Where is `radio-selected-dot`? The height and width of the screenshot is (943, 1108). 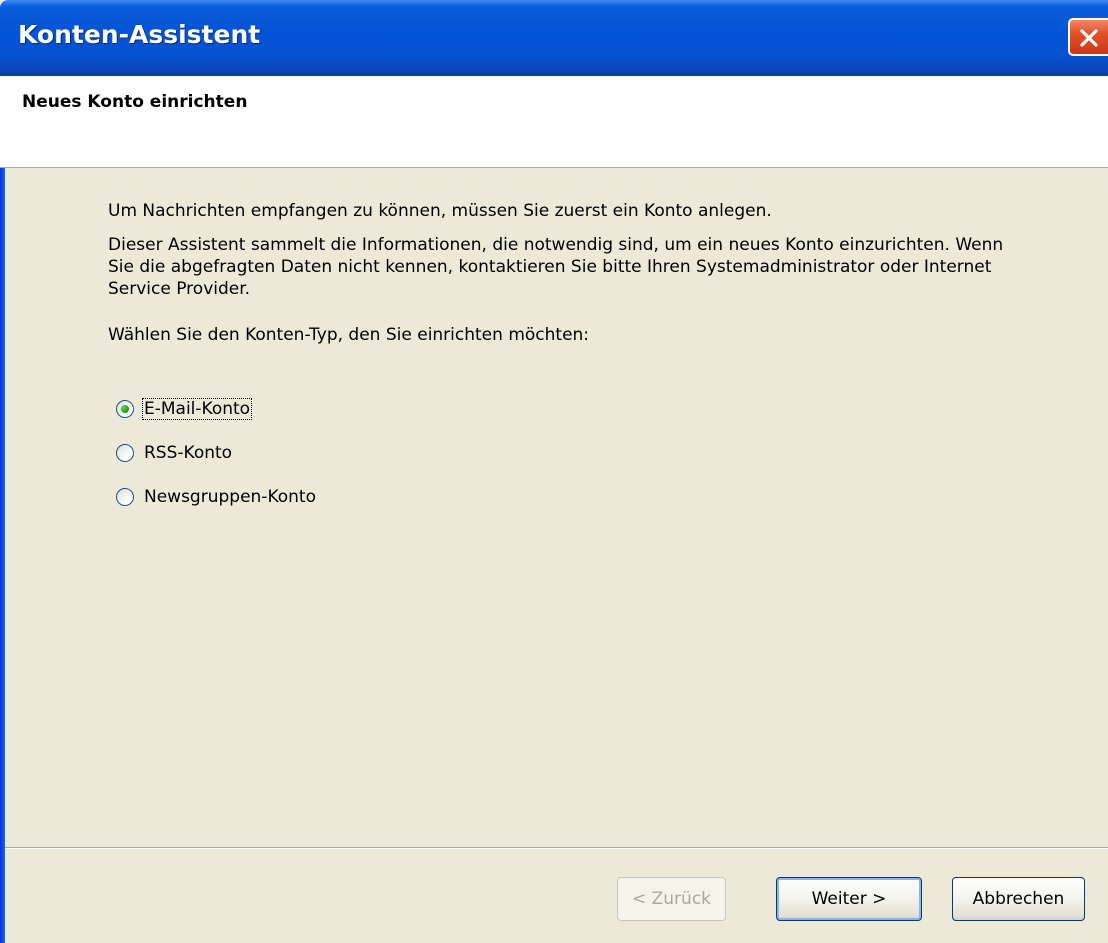
radio-selected-dot is located at coordinates (125, 409).